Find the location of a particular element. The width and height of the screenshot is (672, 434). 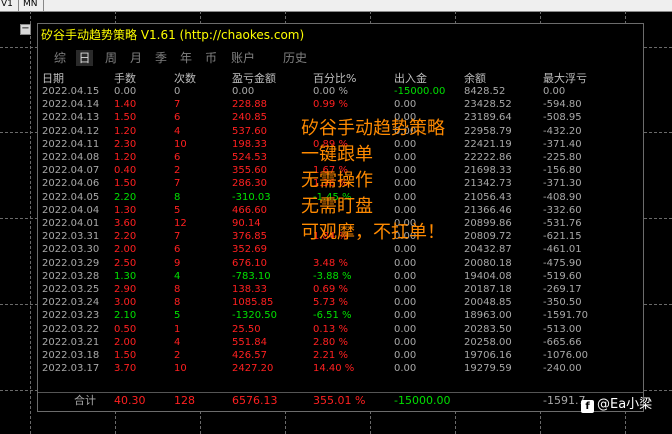

cell-lots: 2.00 is located at coordinates (125, 250).